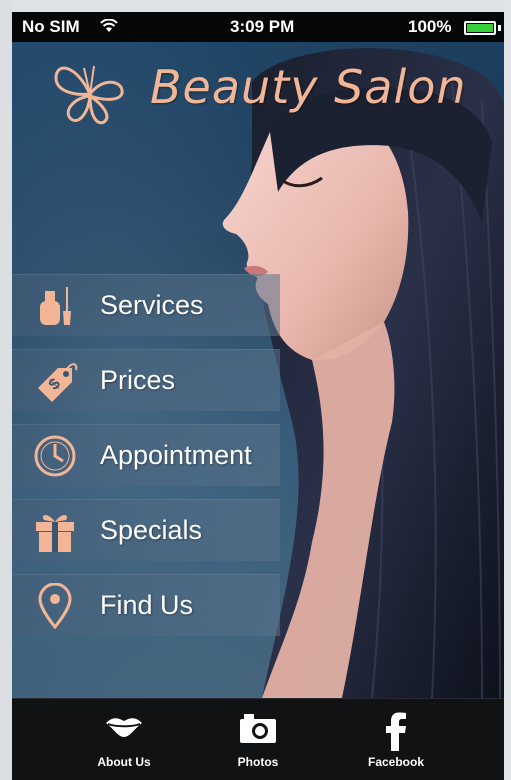 This screenshot has width=511, height=780. What do you see at coordinates (499, 28) in the screenshot?
I see `battery-cap` at bounding box center [499, 28].